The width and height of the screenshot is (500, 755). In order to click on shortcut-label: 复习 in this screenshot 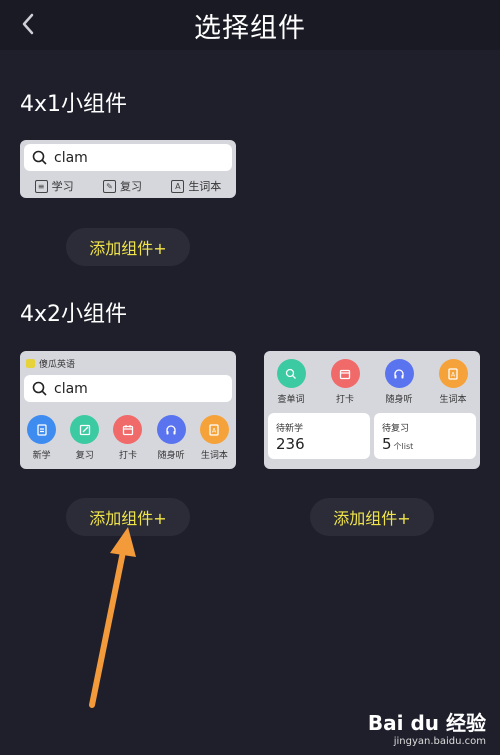, I will do `click(84, 456)`.